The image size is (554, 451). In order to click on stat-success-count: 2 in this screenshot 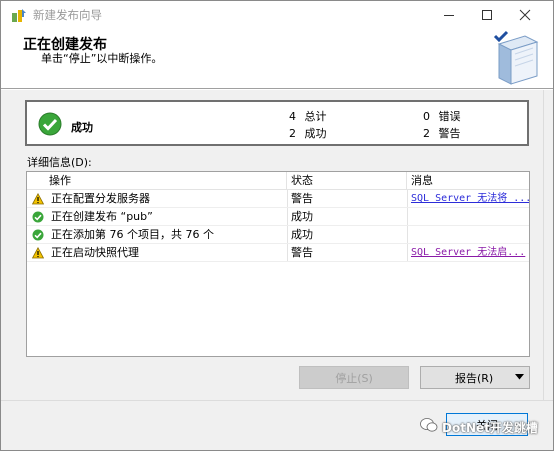, I will do `click(292, 133)`.